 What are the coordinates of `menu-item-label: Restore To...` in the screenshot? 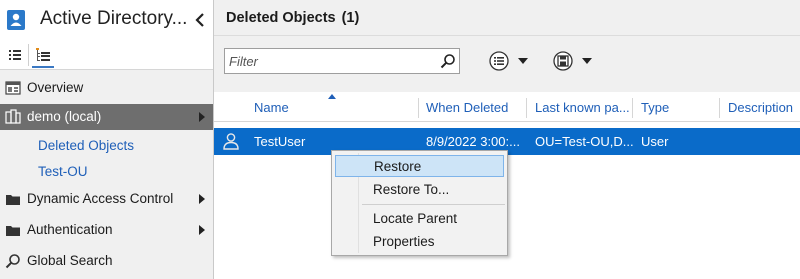 It's located at (411, 189).